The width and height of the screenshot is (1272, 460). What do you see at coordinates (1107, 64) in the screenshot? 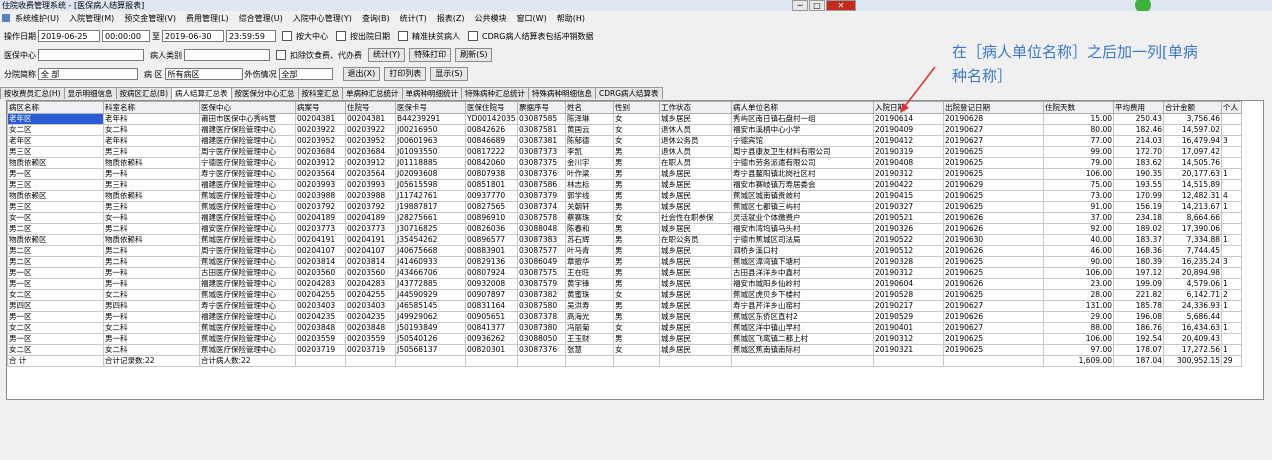
I see `annotation-note: 在［病人单位名称］之后加一列[单病 种名称］` at bounding box center [1107, 64].